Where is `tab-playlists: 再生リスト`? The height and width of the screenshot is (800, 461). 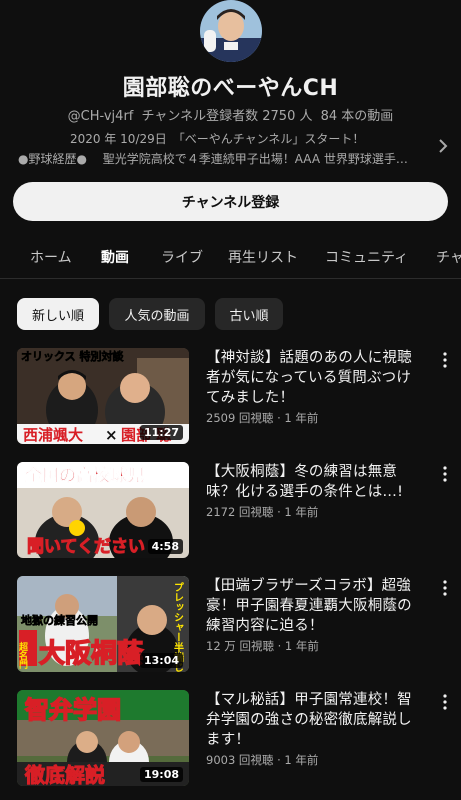
tab-playlists: 再生リスト is located at coordinates (263, 256).